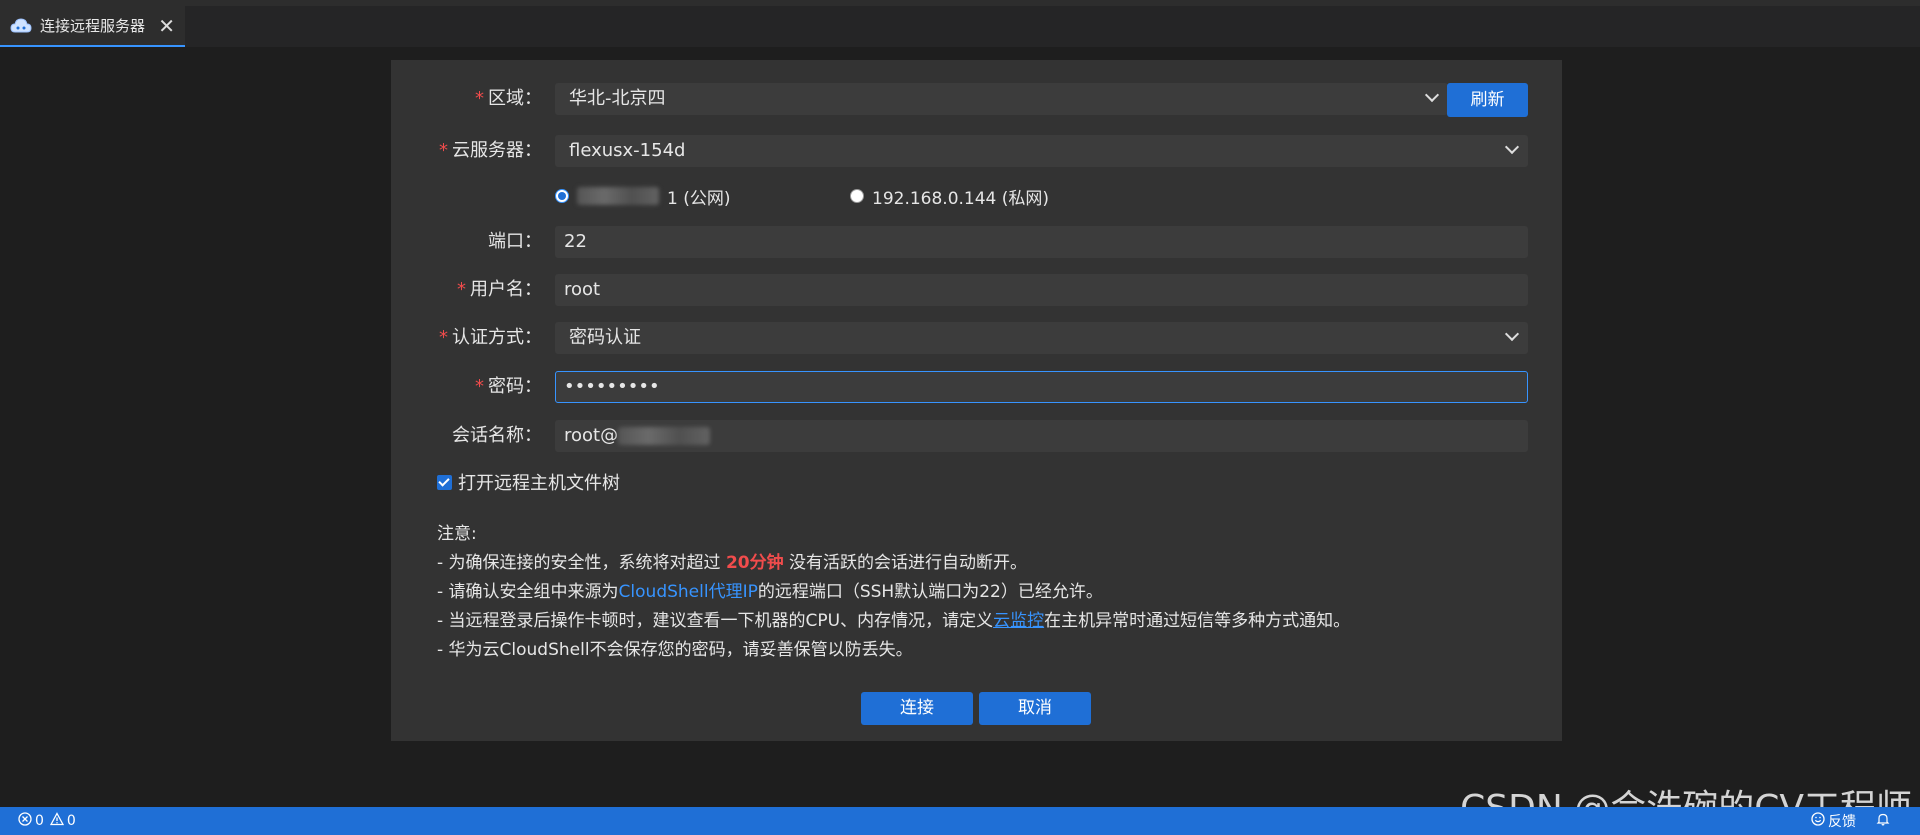  What do you see at coordinates (732, 563) in the screenshot?
I see `notice-line-1: - 为确保连接的安全性，系统将对超过 20分钟 没有活跃的会话进行自动断开。` at bounding box center [732, 563].